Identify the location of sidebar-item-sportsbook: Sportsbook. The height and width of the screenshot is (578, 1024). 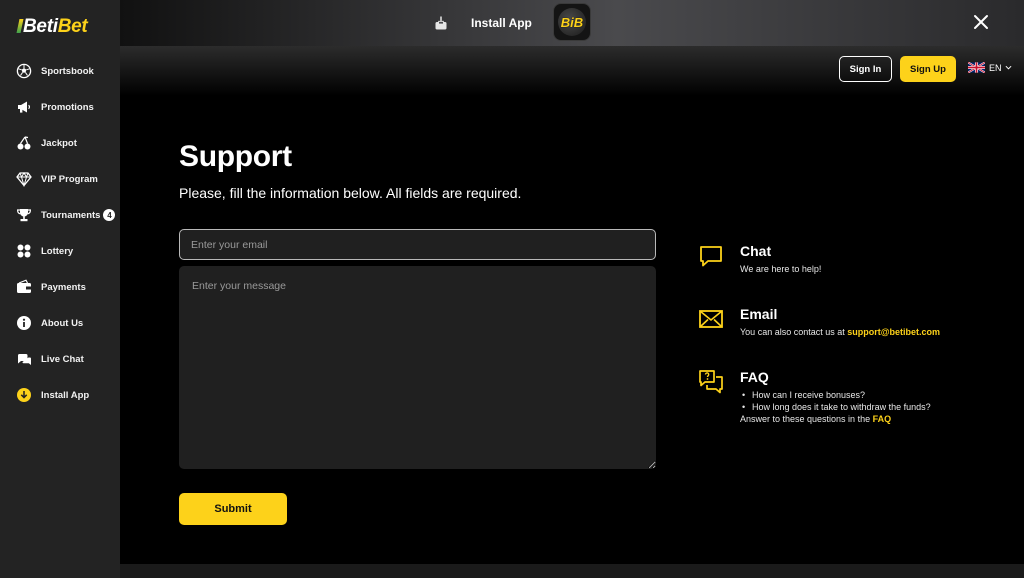
(60, 71).